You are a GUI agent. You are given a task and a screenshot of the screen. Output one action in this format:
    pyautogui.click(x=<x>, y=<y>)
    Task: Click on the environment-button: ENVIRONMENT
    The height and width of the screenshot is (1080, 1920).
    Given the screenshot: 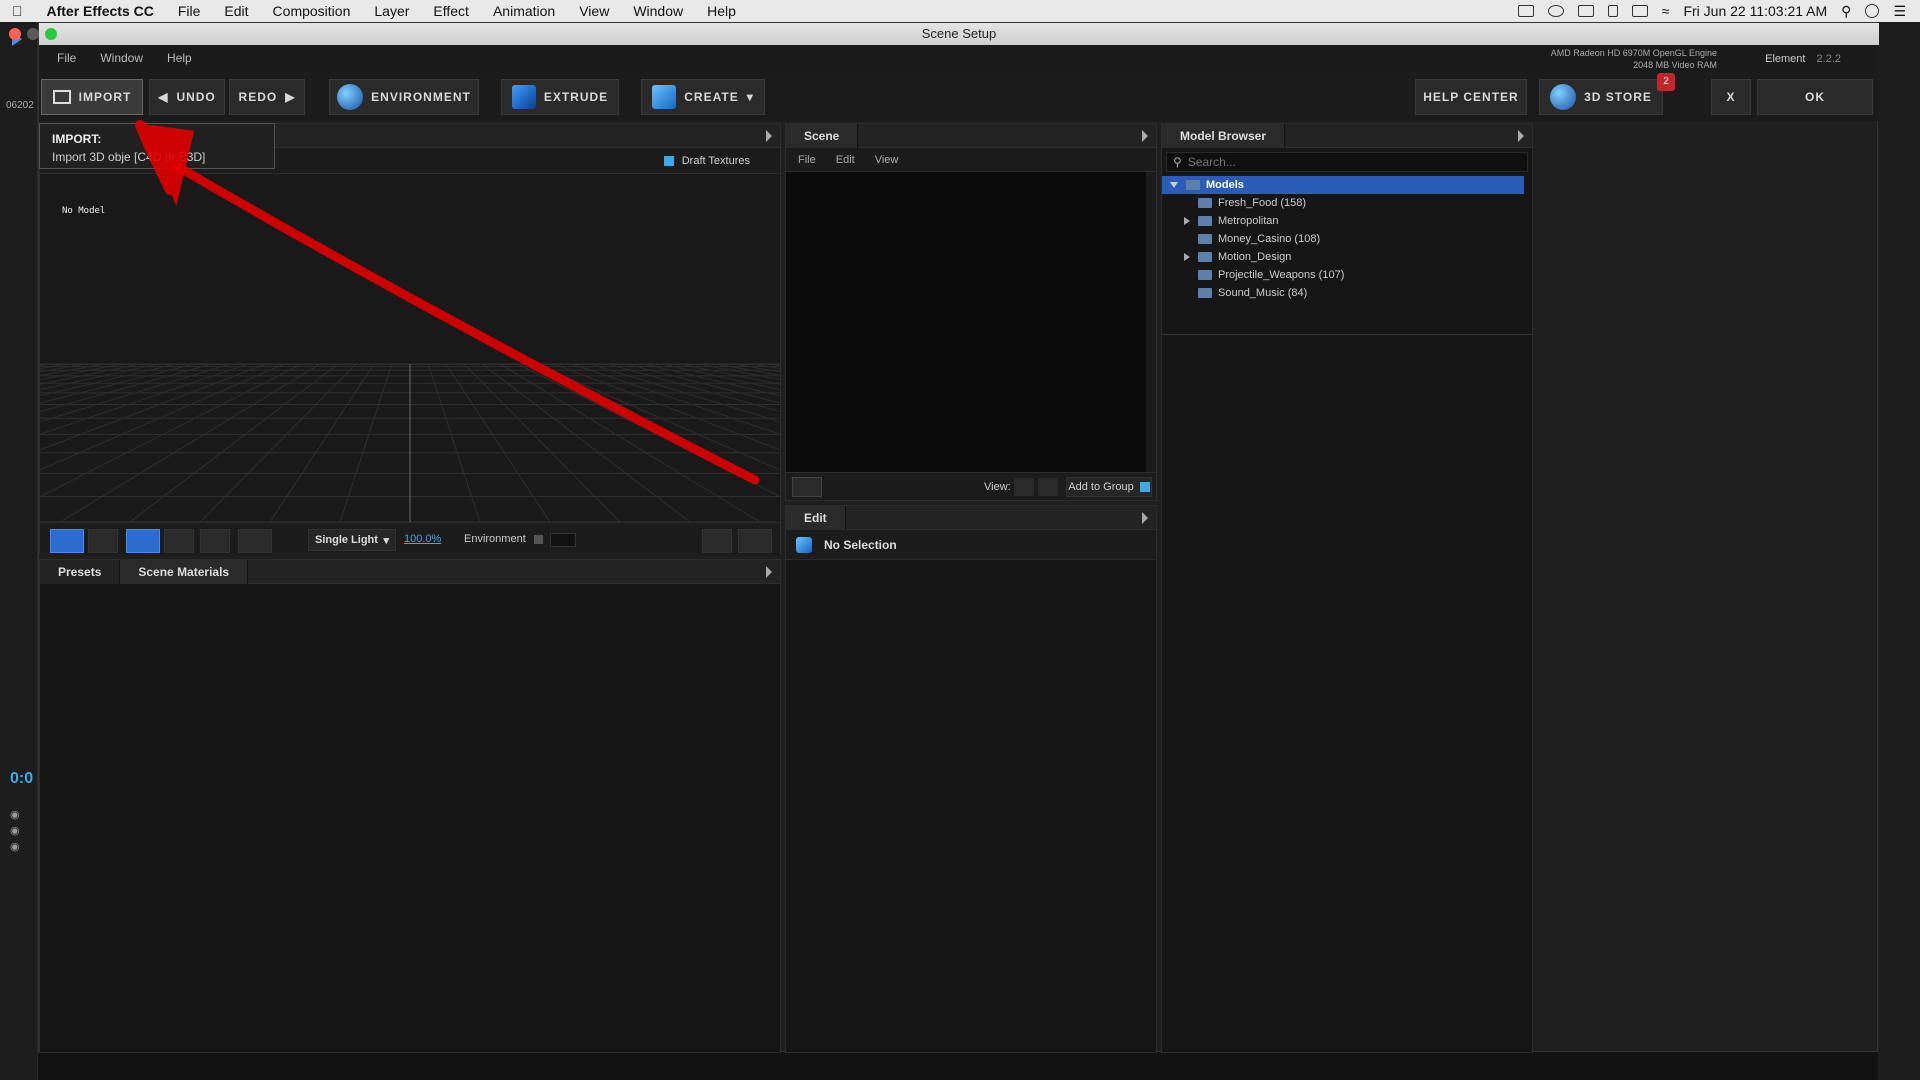 What is the action you would take?
    pyautogui.click(x=404, y=97)
    